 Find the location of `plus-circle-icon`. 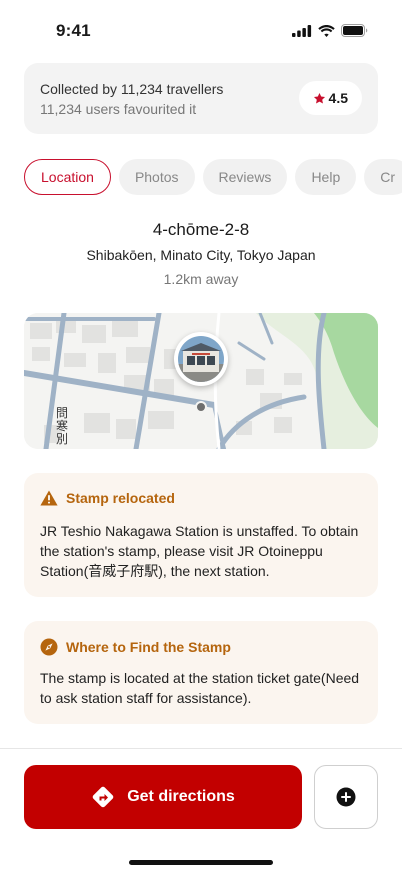

plus-circle-icon is located at coordinates (346, 797).